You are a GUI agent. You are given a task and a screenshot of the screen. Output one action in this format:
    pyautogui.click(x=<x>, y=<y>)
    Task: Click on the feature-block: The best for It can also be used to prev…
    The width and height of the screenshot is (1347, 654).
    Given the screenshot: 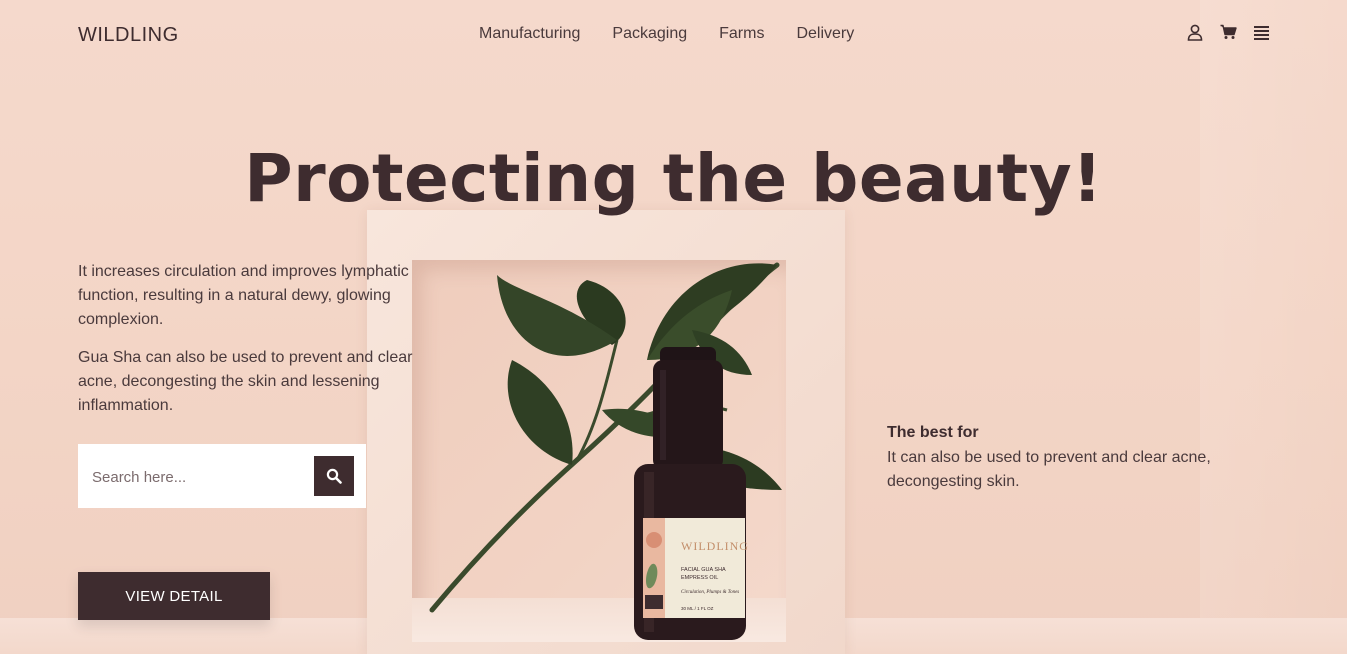 What is the action you would take?
    pyautogui.click(x=1052, y=458)
    